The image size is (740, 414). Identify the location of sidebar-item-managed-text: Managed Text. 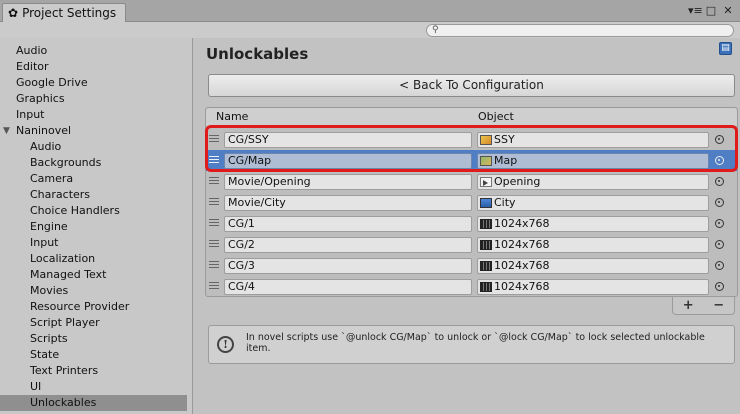
(96, 275).